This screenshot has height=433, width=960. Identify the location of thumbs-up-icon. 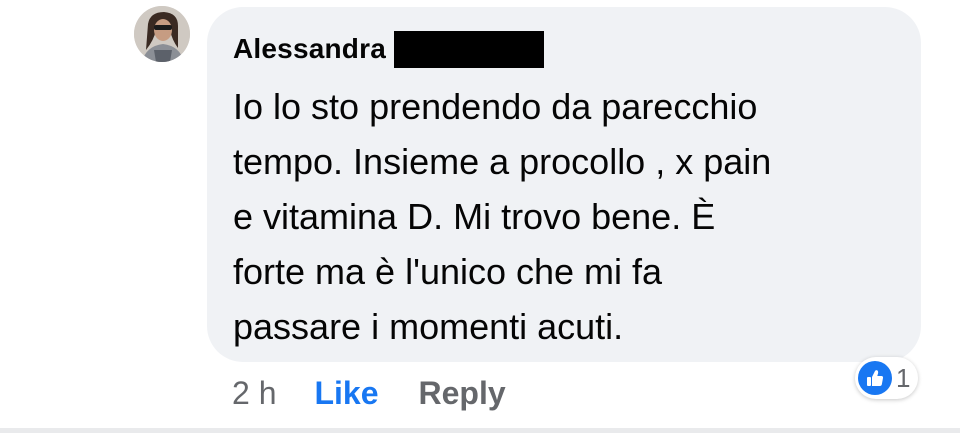
(875, 378).